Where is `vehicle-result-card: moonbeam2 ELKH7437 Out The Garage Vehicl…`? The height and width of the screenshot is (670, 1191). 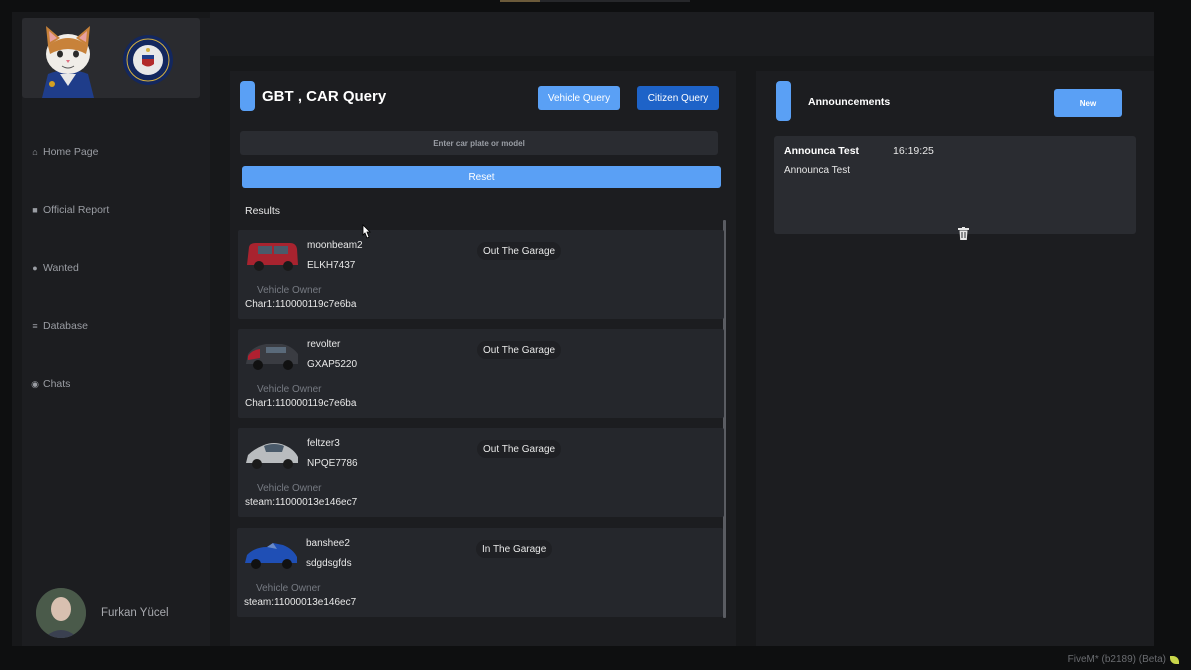 vehicle-result-card: moonbeam2 ELKH7437 Out The Garage Vehicl… is located at coordinates (481, 274).